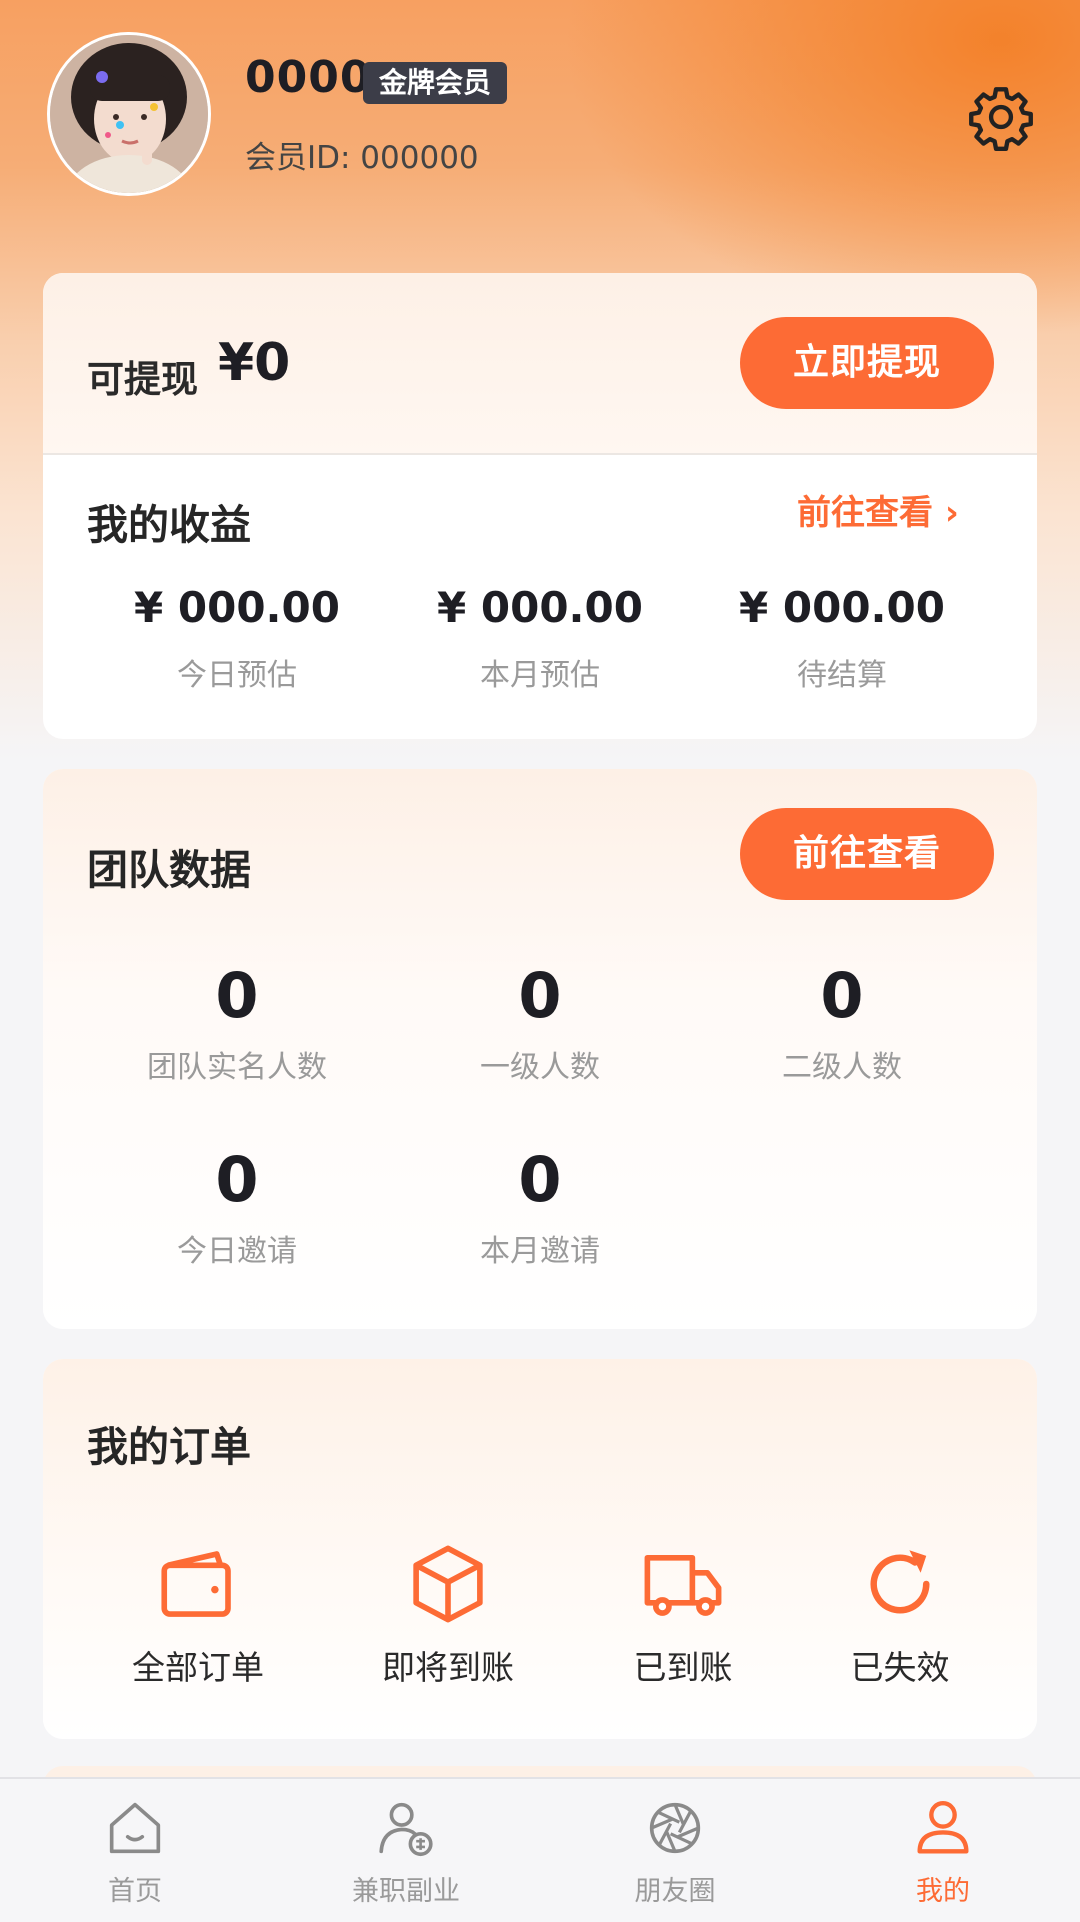  What do you see at coordinates (406, 1829) in the screenshot?
I see `user-money-icon` at bounding box center [406, 1829].